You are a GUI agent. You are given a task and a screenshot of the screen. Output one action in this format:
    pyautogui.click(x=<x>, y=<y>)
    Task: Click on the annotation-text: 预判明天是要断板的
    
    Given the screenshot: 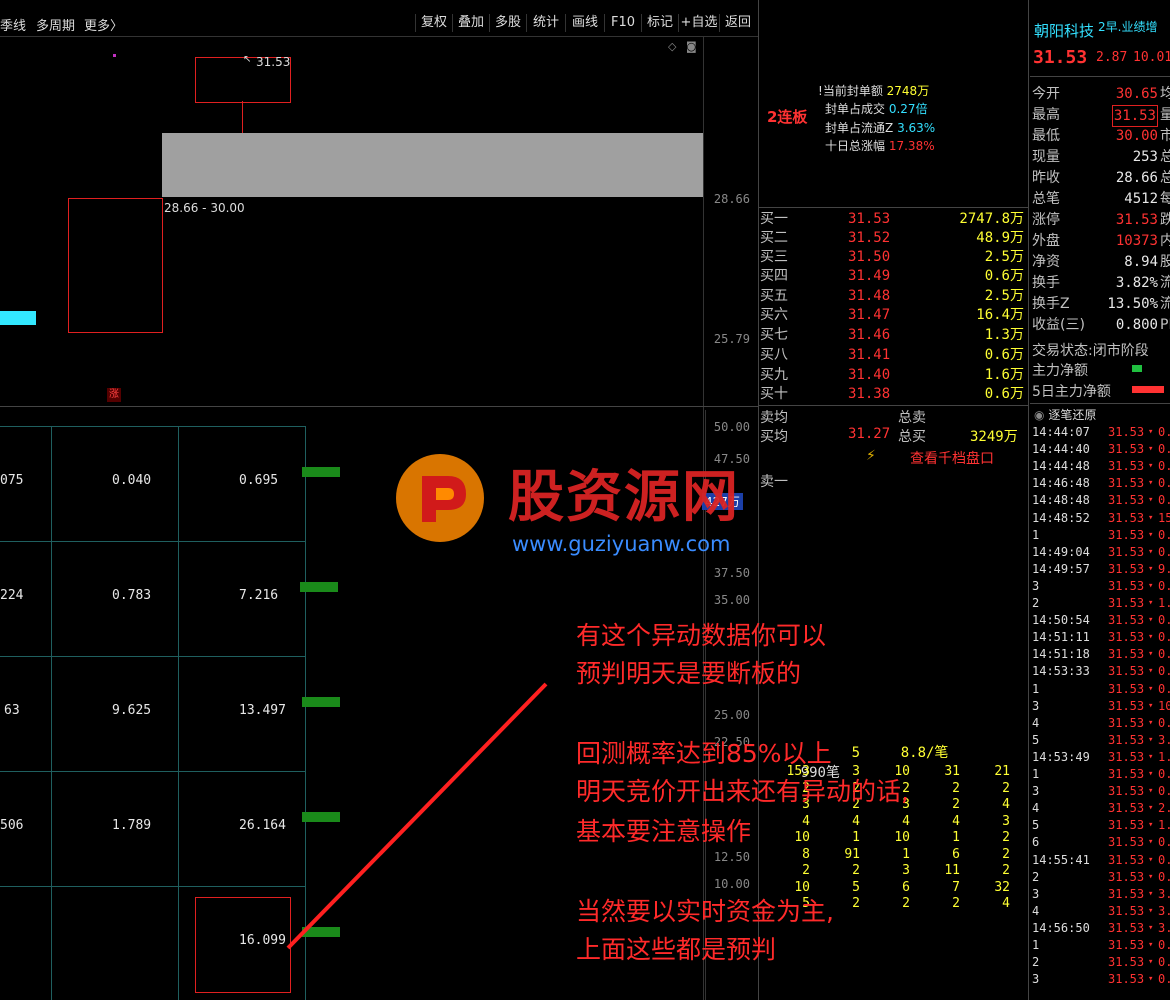 What is the action you would take?
    pyautogui.click(x=689, y=673)
    